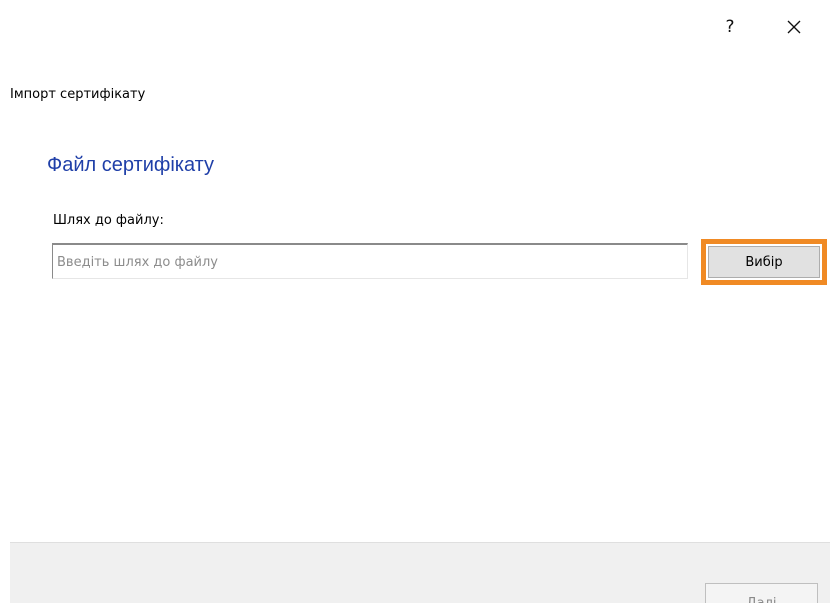 The image size is (830, 603). I want to click on file-path-input, so click(370, 261).